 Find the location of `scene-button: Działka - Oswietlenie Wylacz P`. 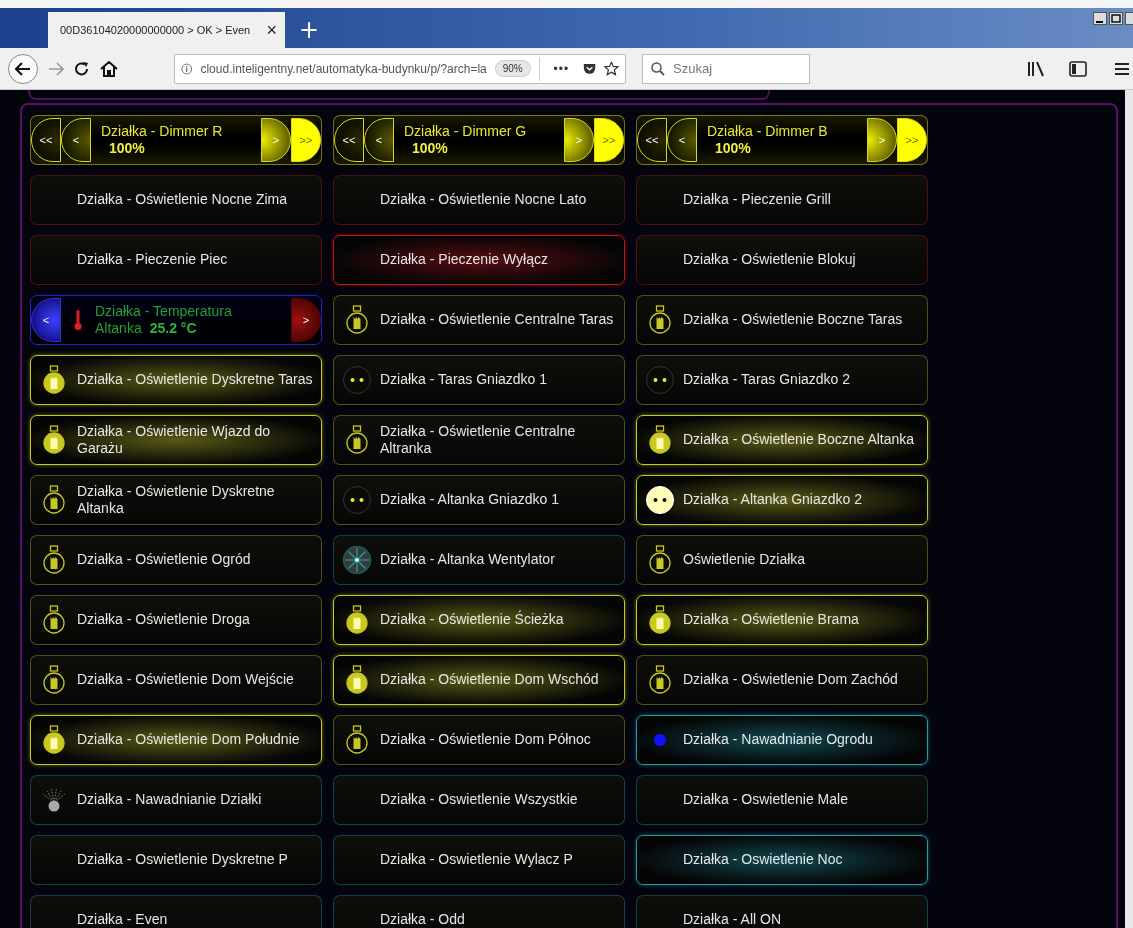

scene-button: Działka - Oswietlenie Wylacz P is located at coordinates (479, 860).